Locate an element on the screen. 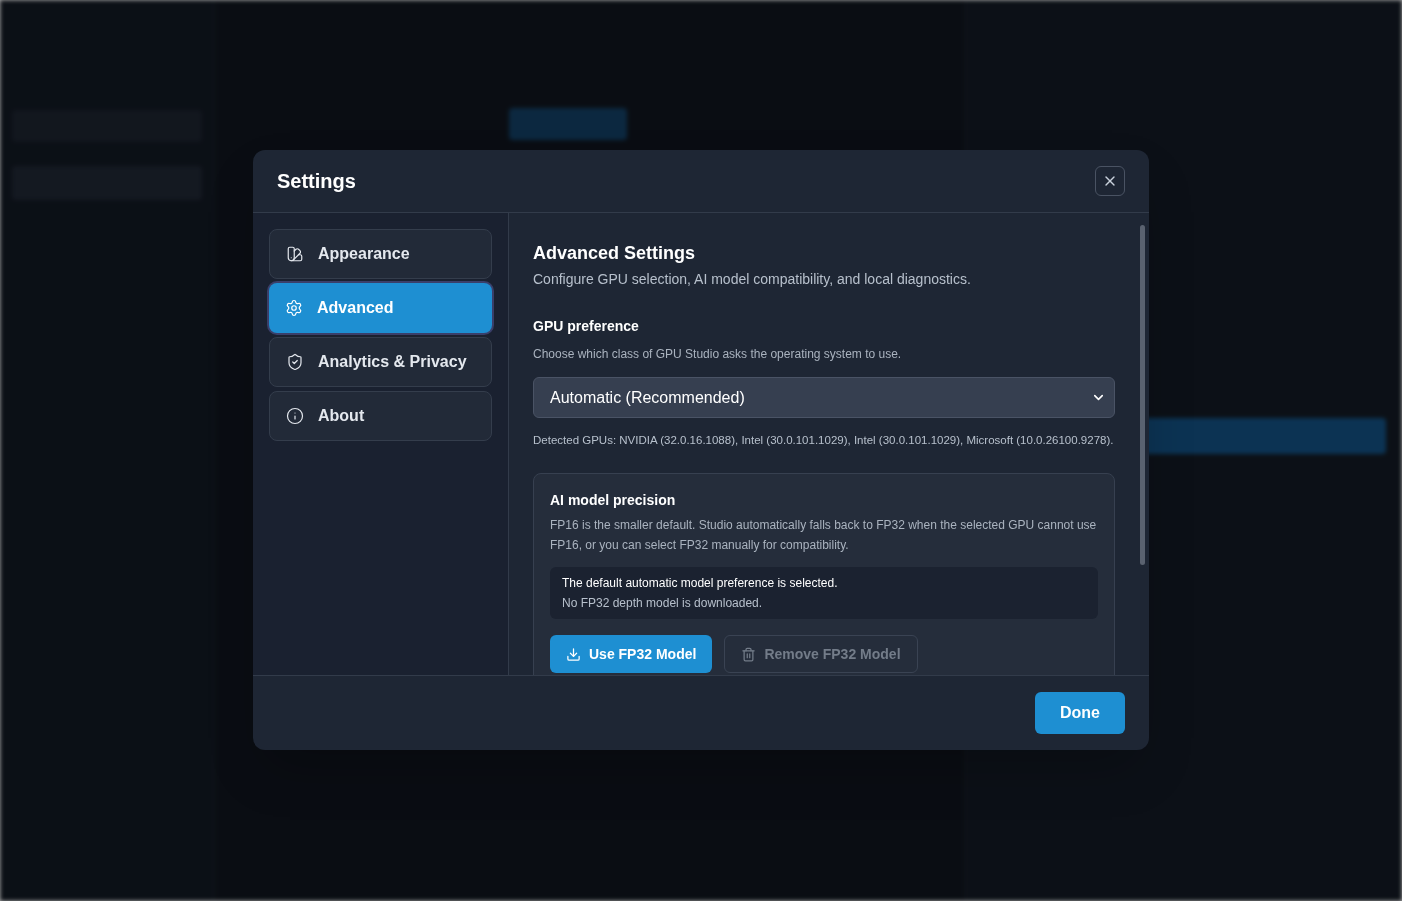 The width and height of the screenshot is (1402, 901). close-button is located at coordinates (1110, 181).